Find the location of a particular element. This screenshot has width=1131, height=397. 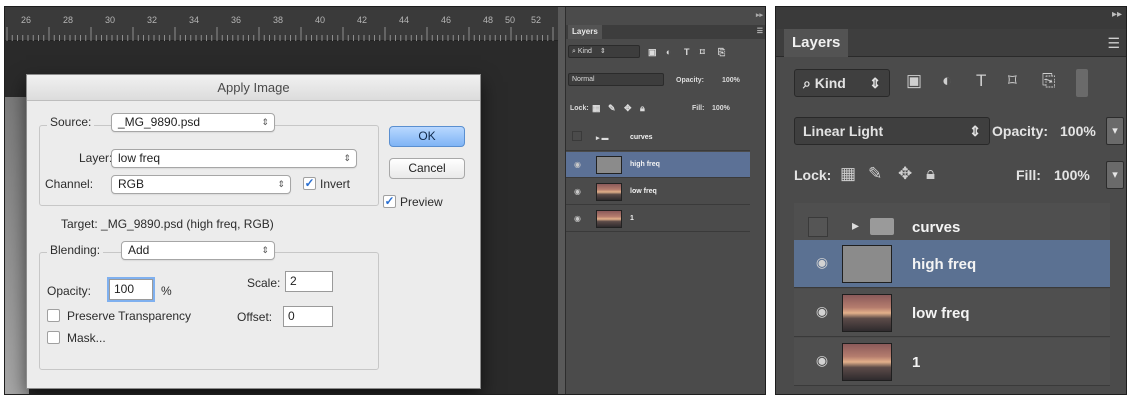

ruler-label: 48 is located at coordinates (488, 20).